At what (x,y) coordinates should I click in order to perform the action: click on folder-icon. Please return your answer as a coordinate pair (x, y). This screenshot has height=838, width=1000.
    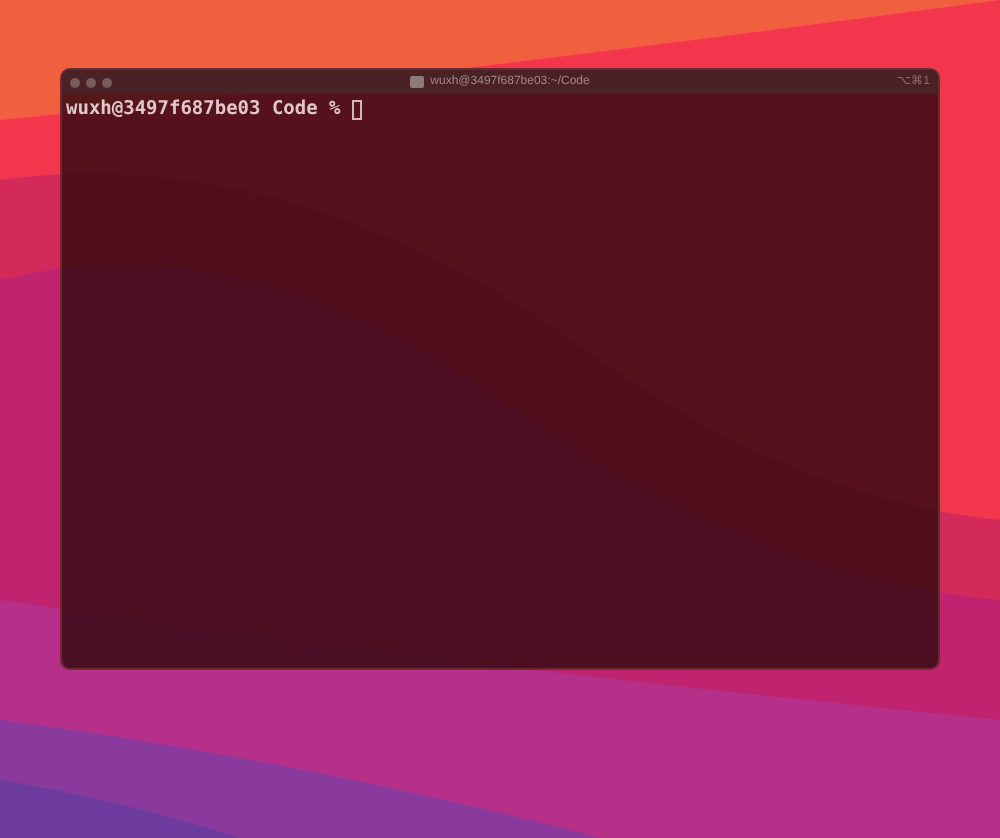
    Looking at the image, I should click on (417, 82).